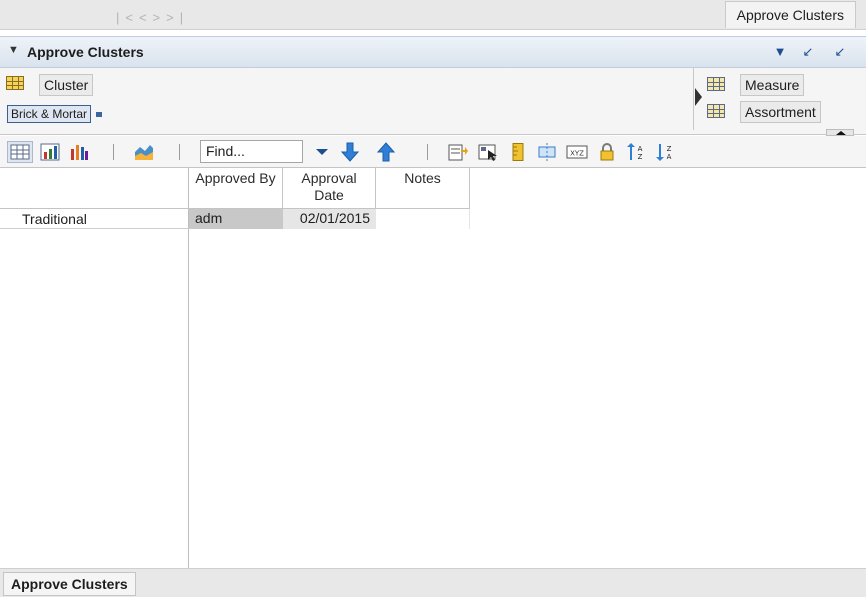 This screenshot has width=866, height=597. What do you see at coordinates (488, 152) in the screenshot?
I see `select-icon` at bounding box center [488, 152].